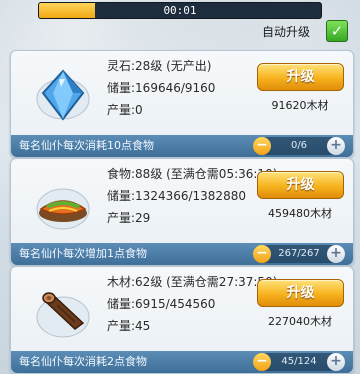 This screenshot has width=360, height=374. What do you see at coordinates (83, 361) in the screenshot?
I see `worker-consumption-text: 每名仙仆每次消耗2点食物` at bounding box center [83, 361].